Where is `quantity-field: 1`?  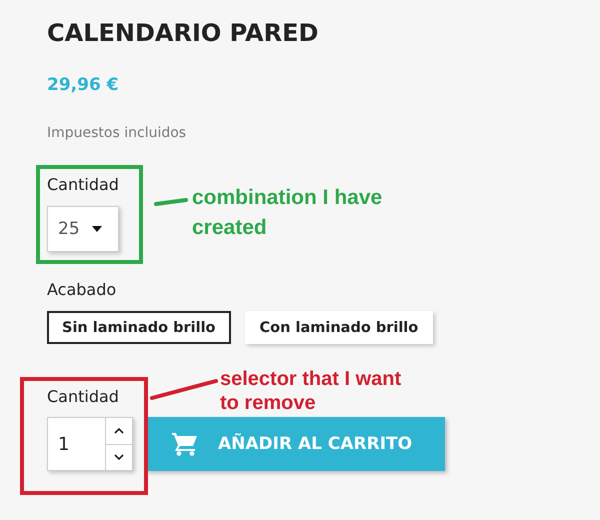
quantity-field: 1 is located at coordinates (90, 444).